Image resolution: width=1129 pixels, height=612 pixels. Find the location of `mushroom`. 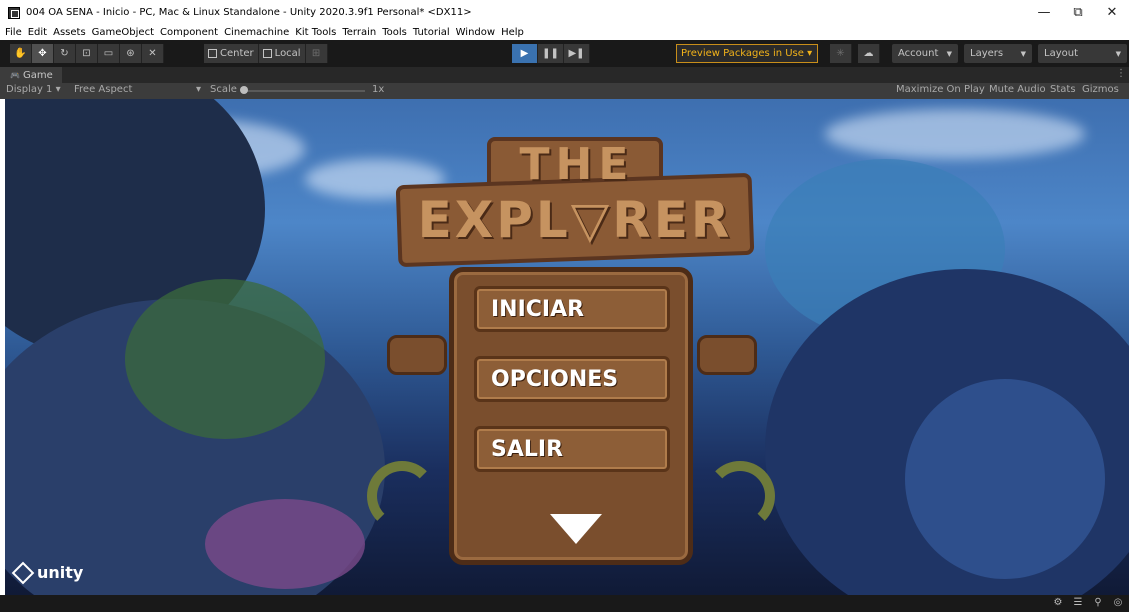

mushroom is located at coordinates (1005, 479).